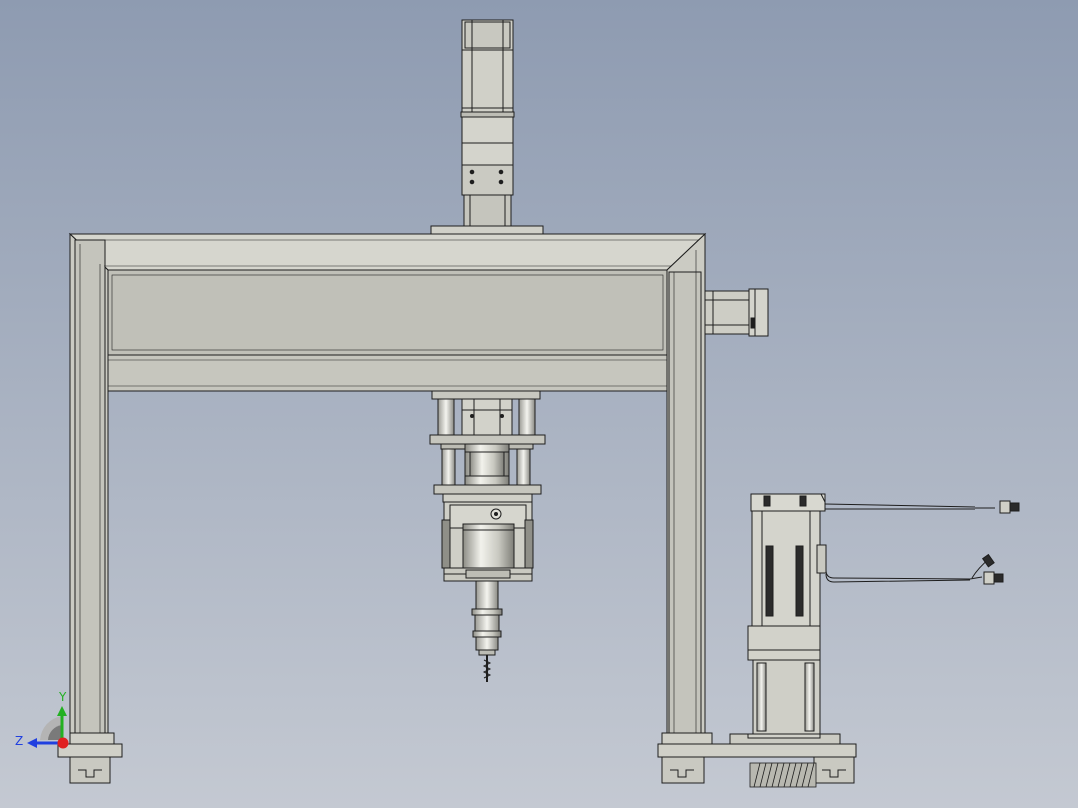 The image size is (1078, 808). I want to click on side-servo-motor, so click(736, 312).